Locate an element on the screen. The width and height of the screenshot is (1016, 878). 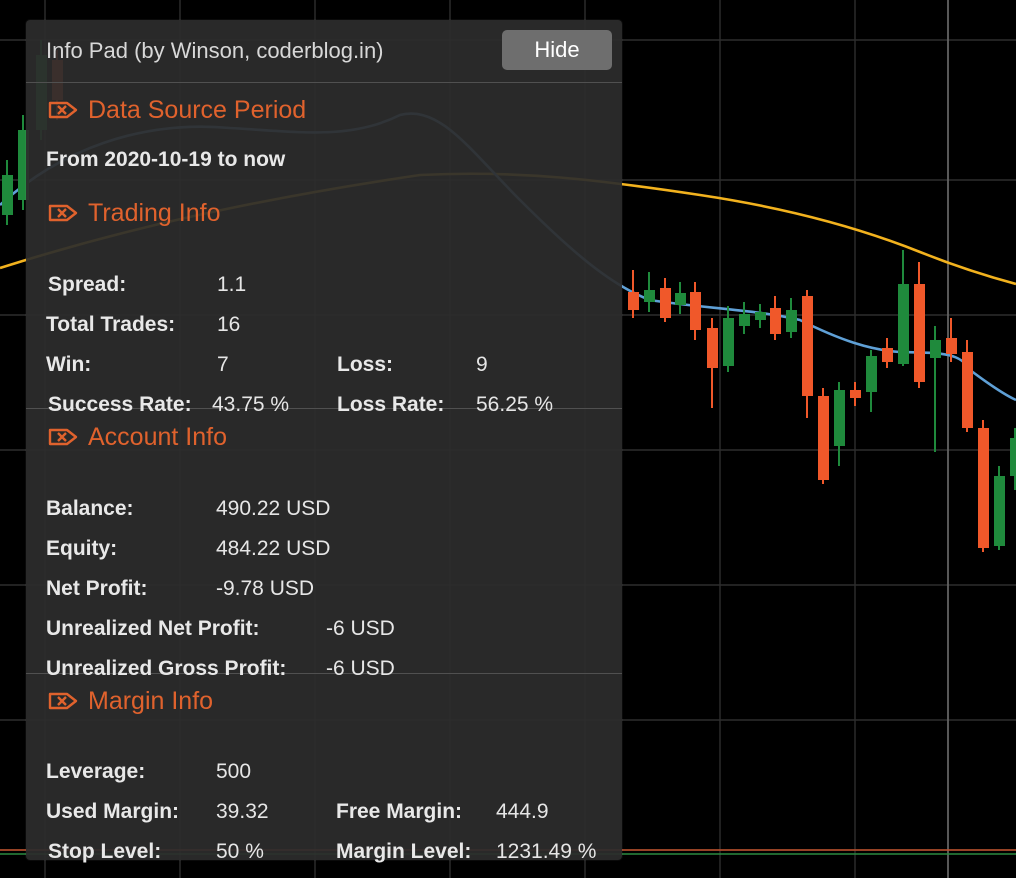
margin-info-title: Margin Info is located at coordinates (151, 700).